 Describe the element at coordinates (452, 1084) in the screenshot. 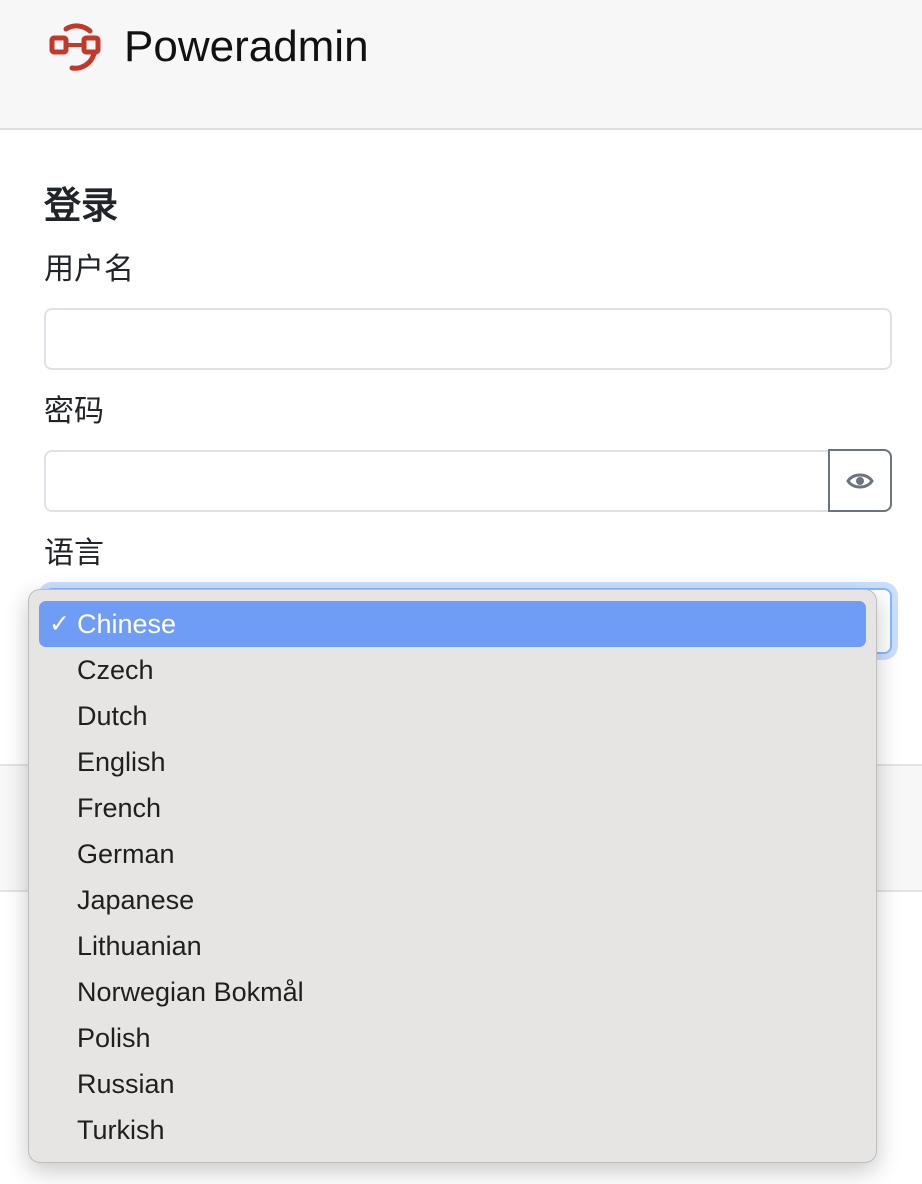

I see `language-option-russian: Russian` at that location.